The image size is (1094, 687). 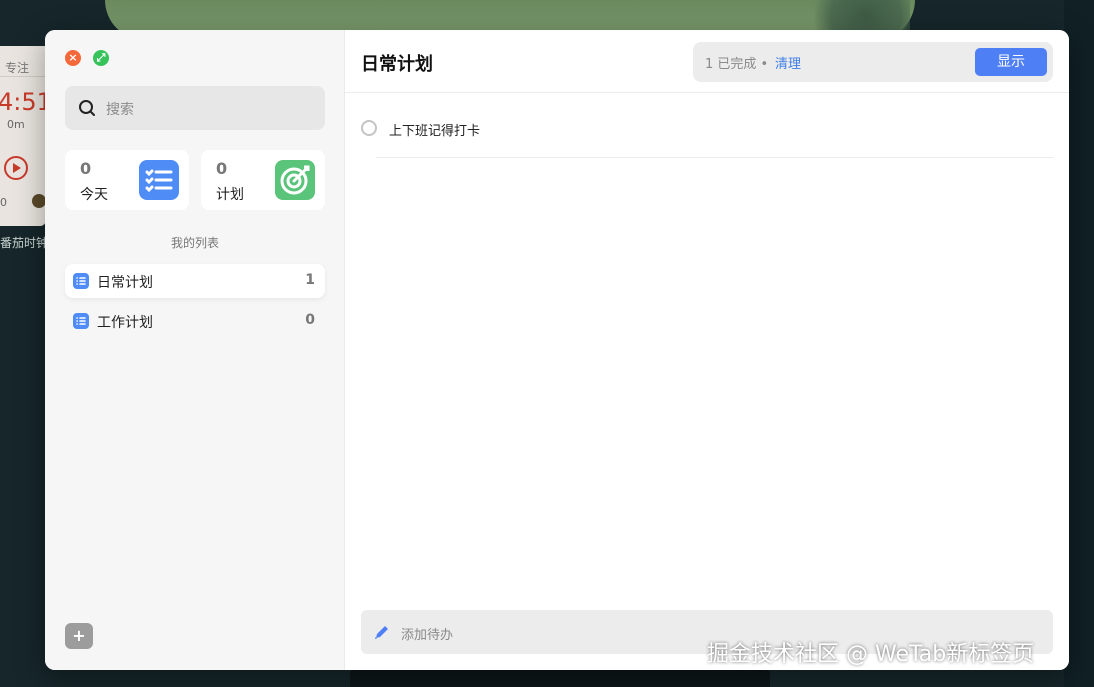 What do you see at coordinates (222, 168) in the screenshot?
I see `plan-count: 0` at bounding box center [222, 168].